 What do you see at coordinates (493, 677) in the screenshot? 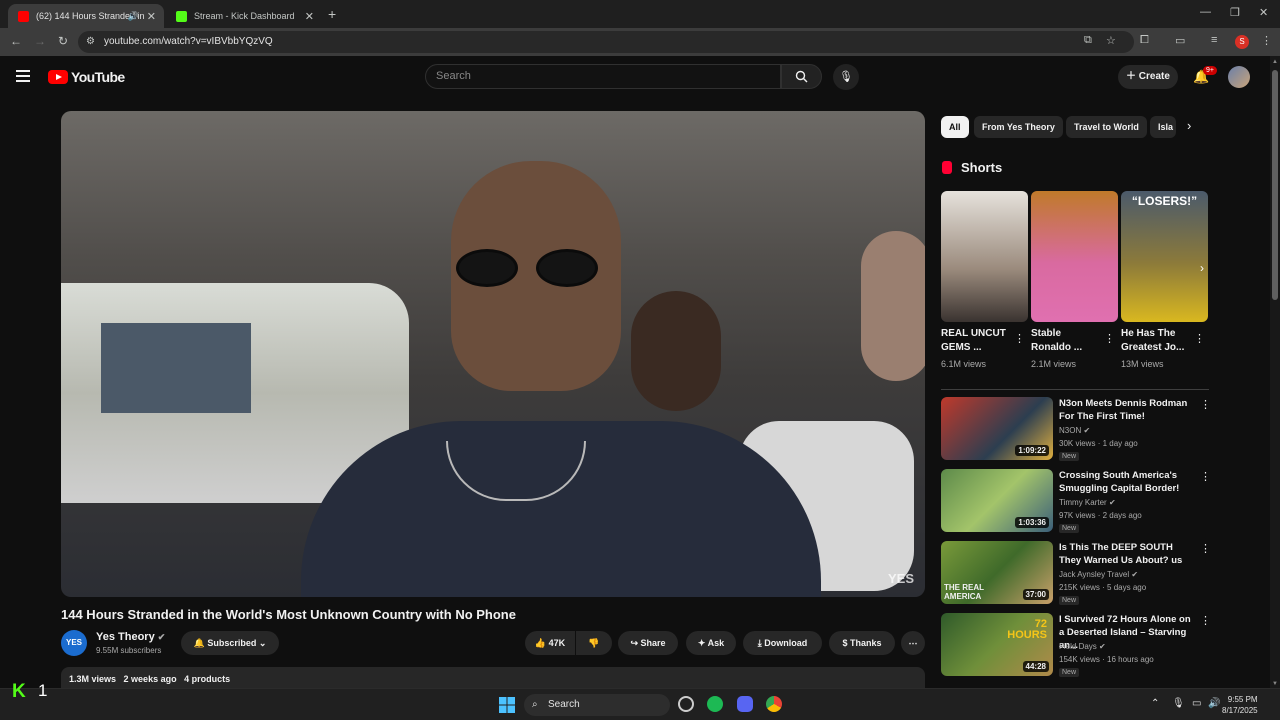
I see `description-box: 1.3M views 2 weeks ago 4 products` at bounding box center [493, 677].